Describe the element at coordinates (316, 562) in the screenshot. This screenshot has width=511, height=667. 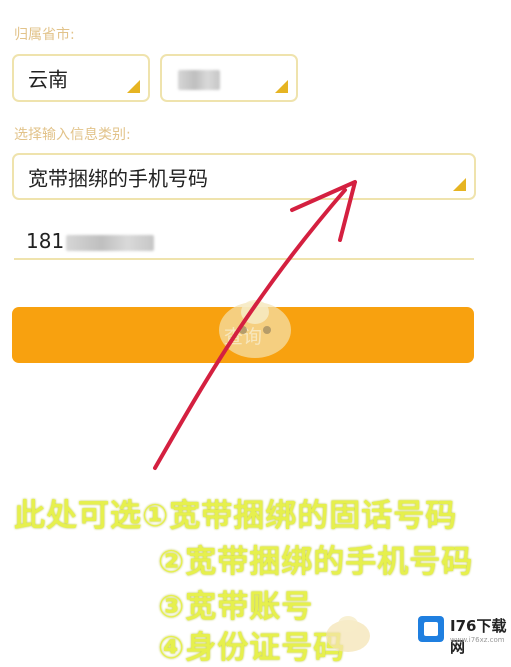
I see `callout-line-2: ②宽带捆绑的手机号码` at that location.